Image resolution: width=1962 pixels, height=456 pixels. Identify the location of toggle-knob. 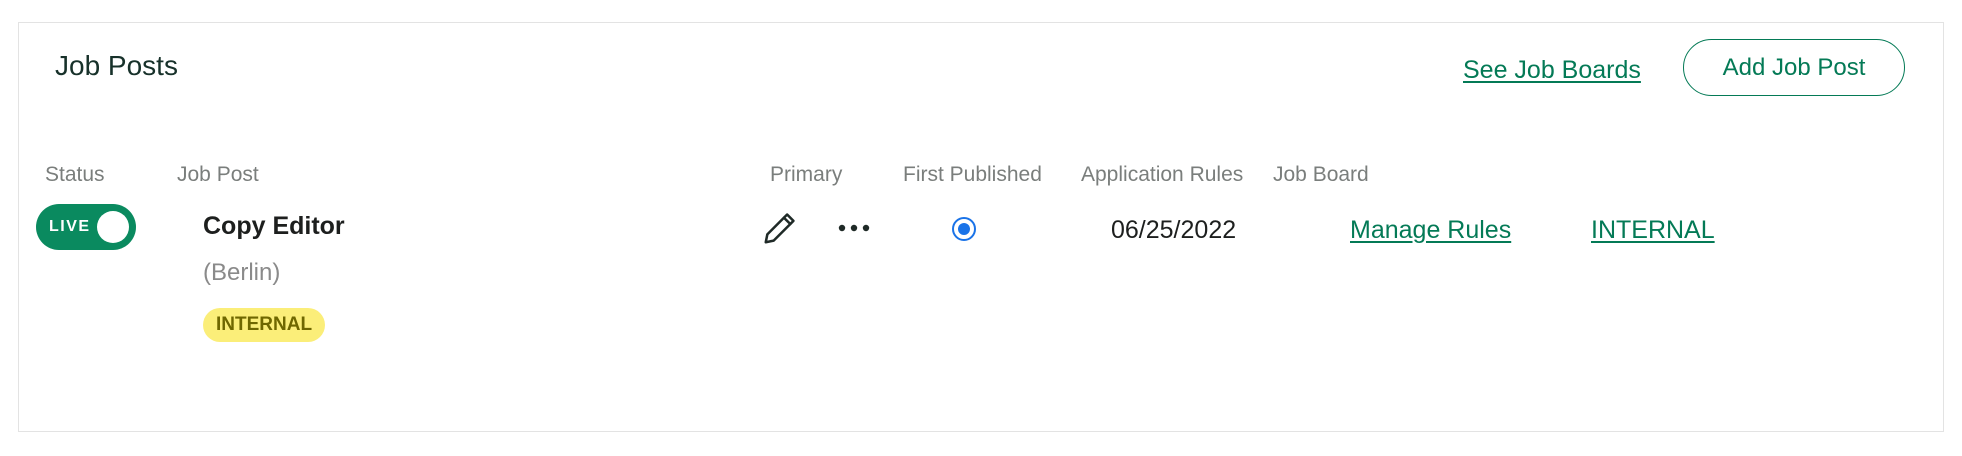
(113, 227).